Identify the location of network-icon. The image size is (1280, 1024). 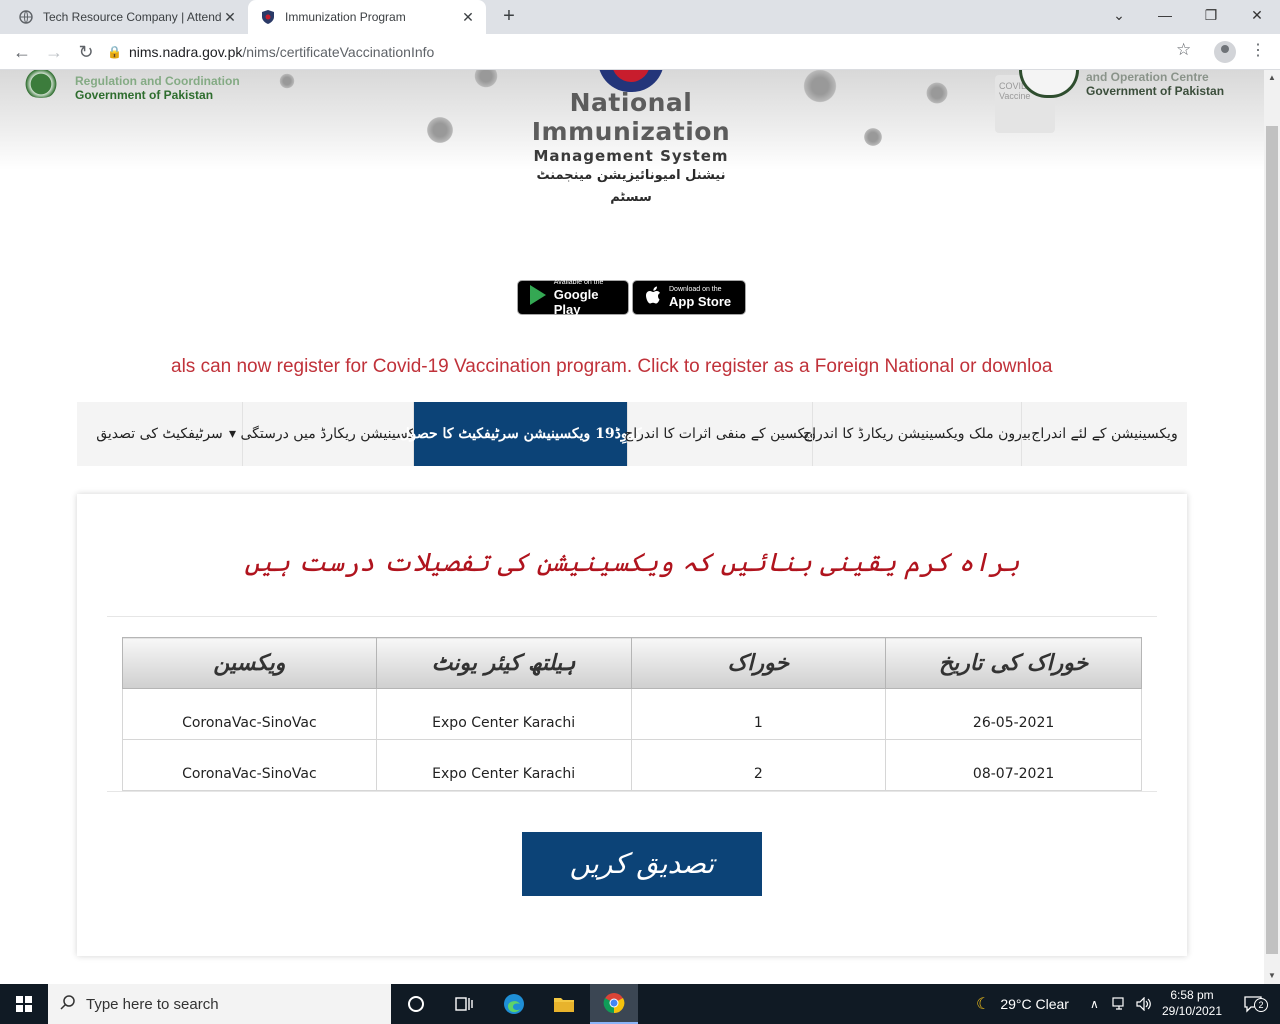
(1120, 1004).